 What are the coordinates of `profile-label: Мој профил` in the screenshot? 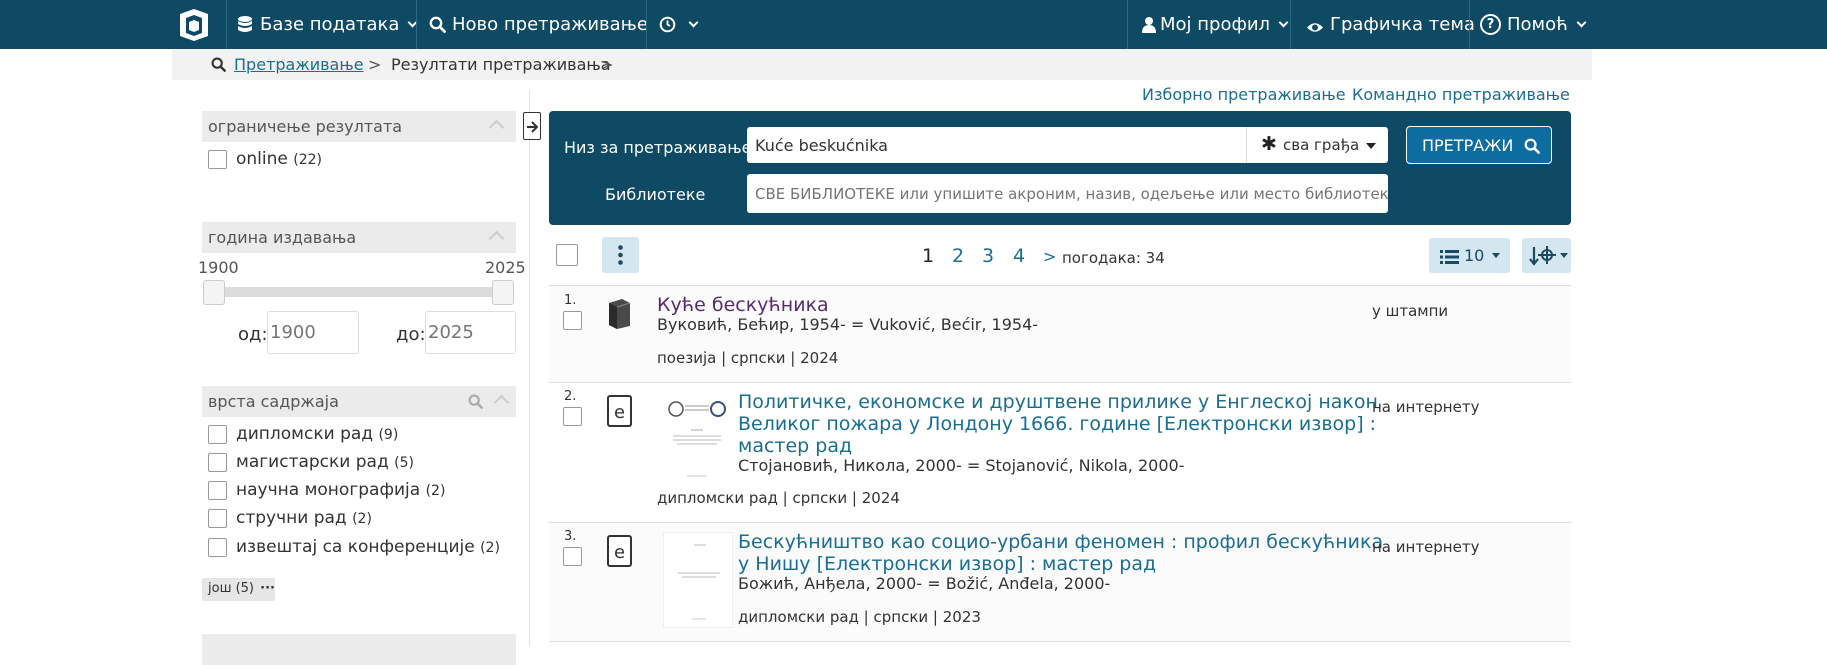 It's located at (1215, 24).